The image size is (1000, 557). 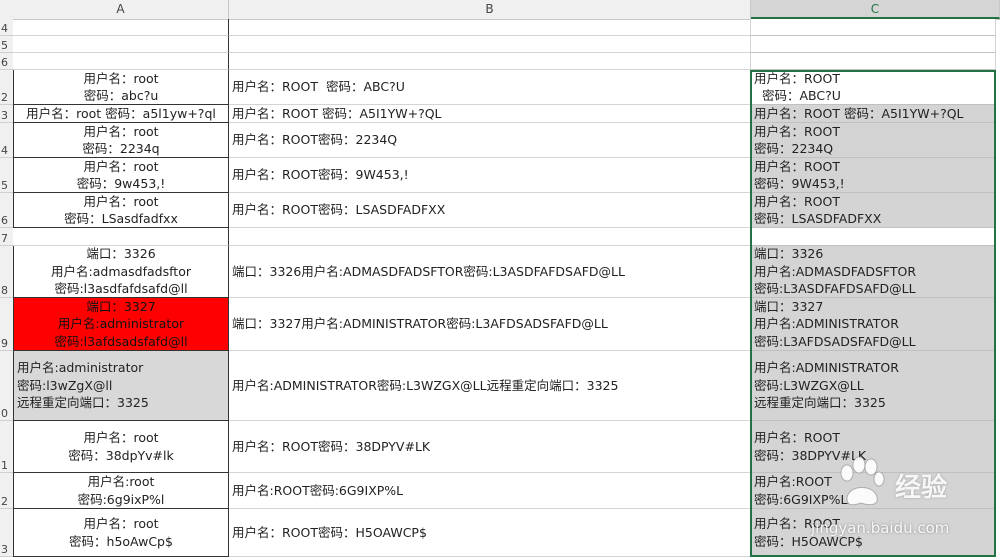 What do you see at coordinates (6, 386) in the screenshot?
I see `row-header: 0` at bounding box center [6, 386].